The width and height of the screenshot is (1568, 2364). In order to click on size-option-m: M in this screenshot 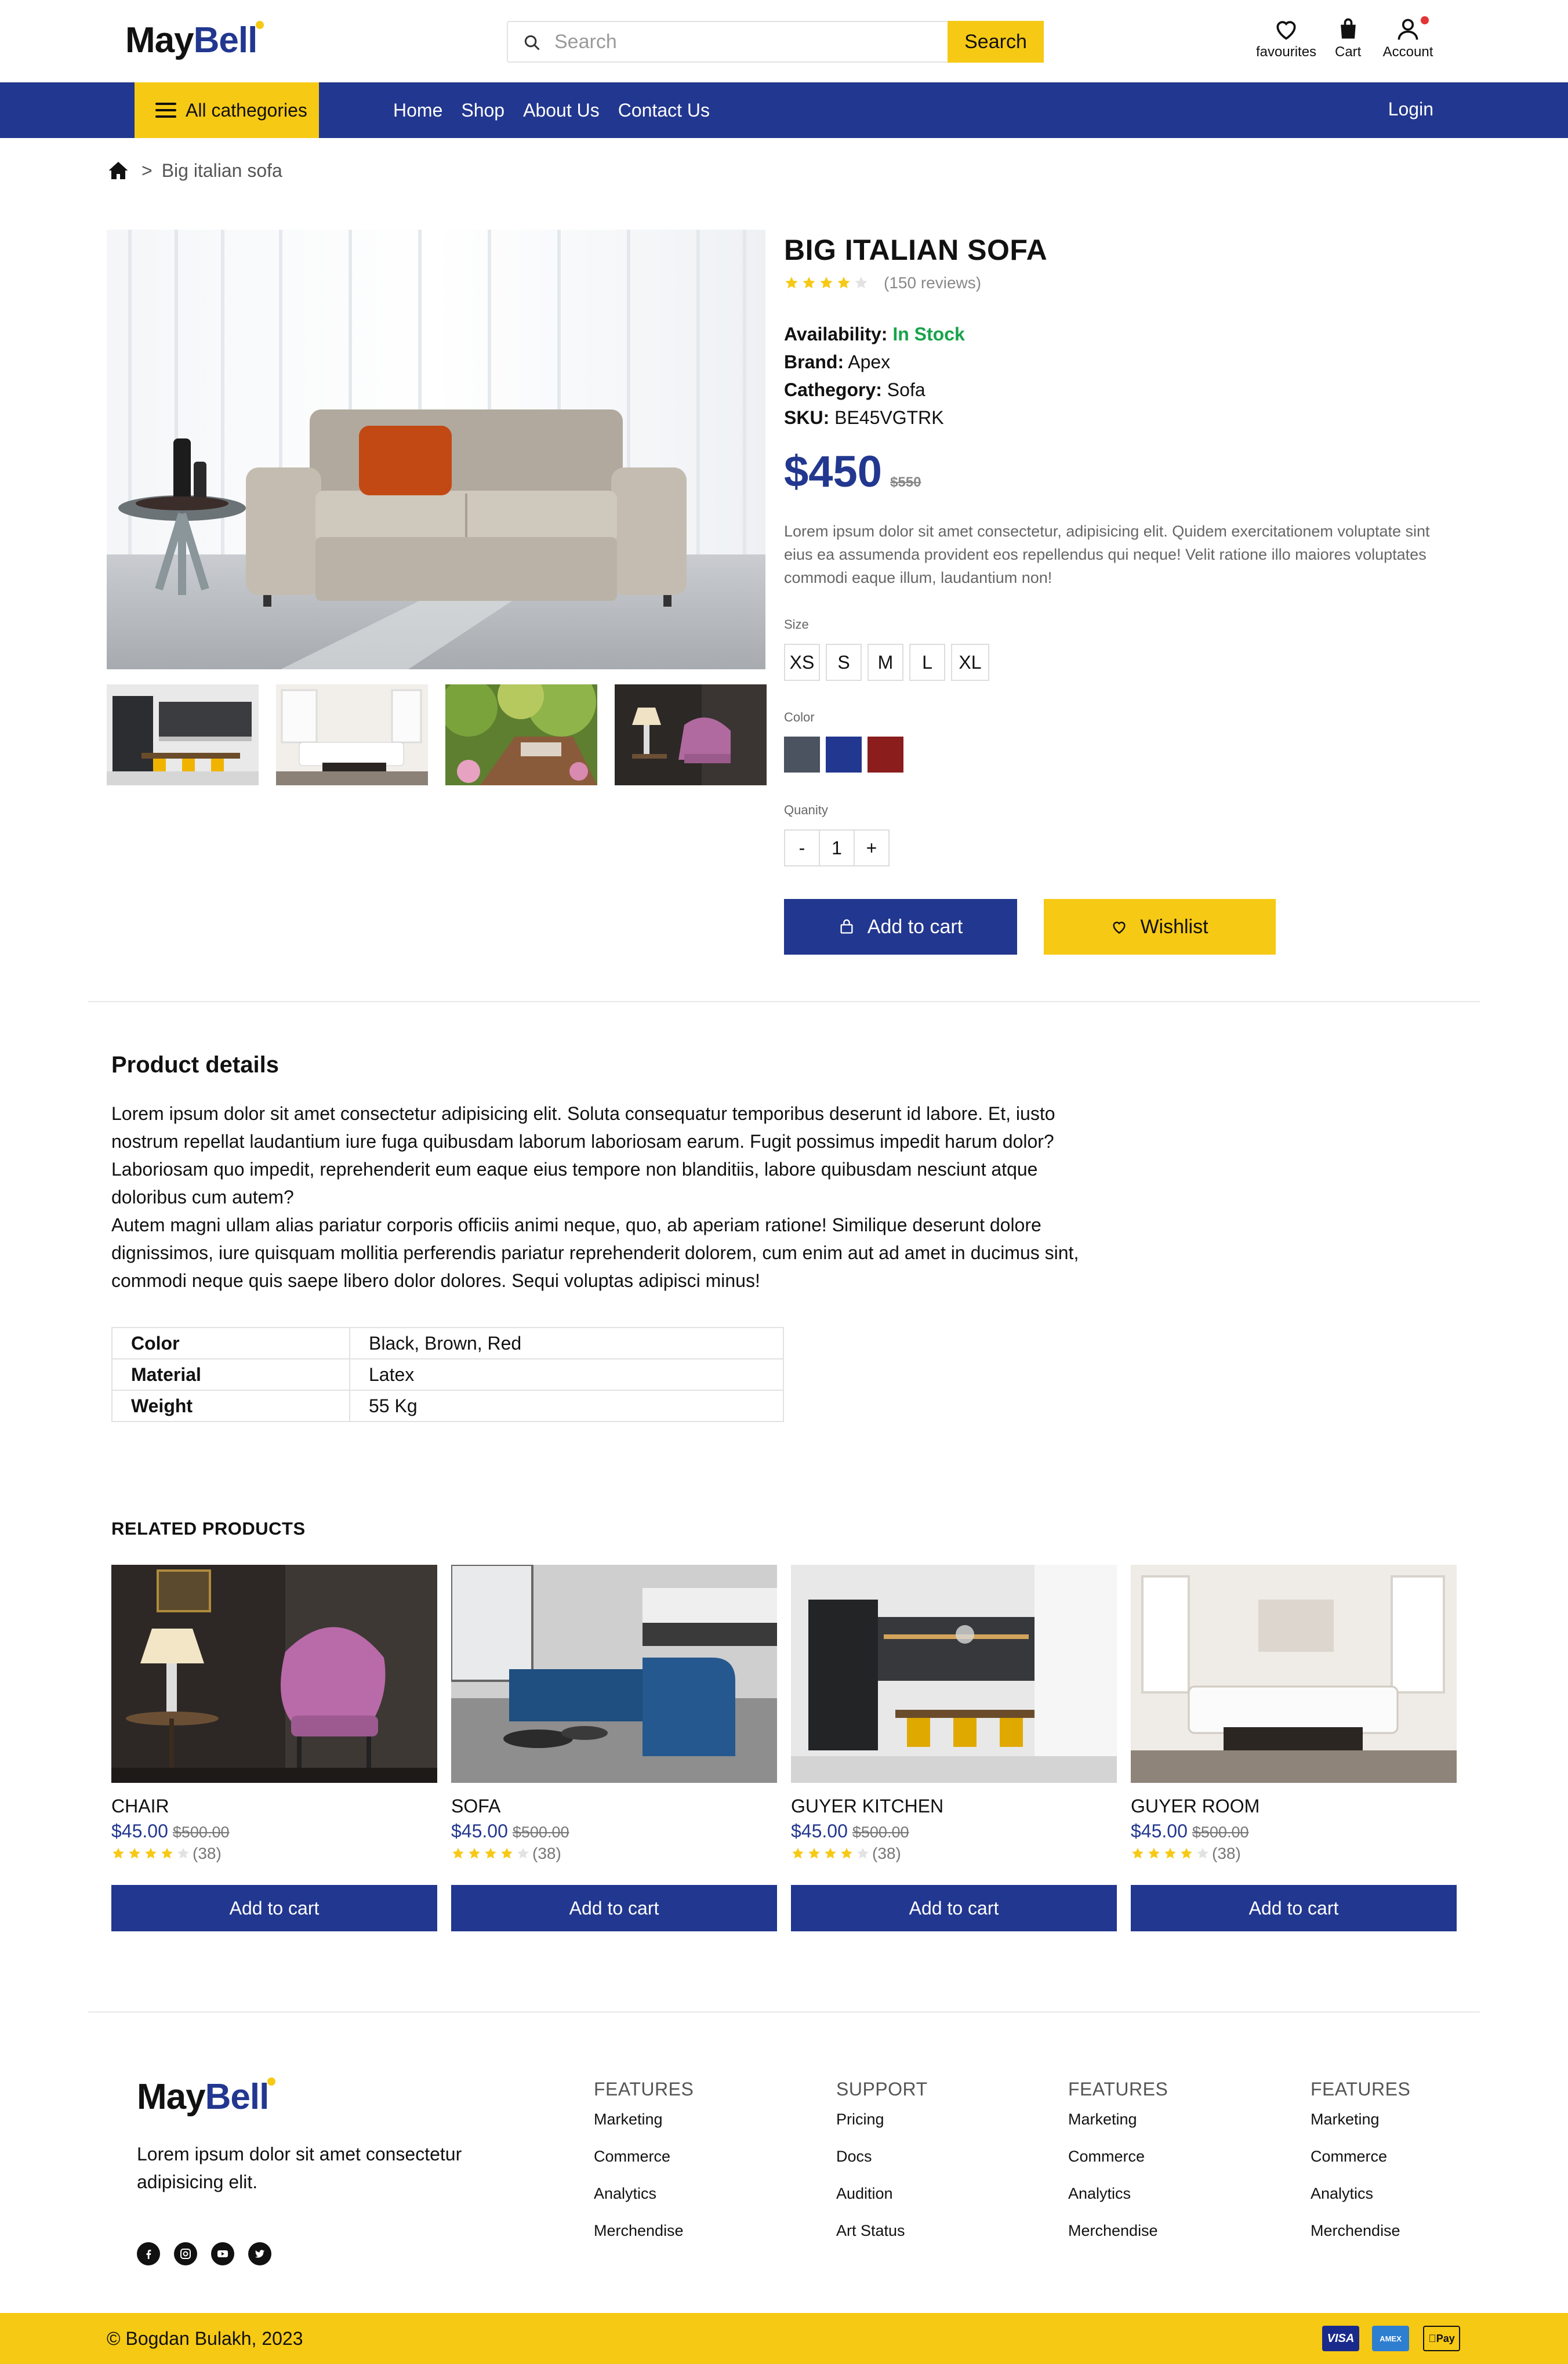, I will do `click(885, 663)`.